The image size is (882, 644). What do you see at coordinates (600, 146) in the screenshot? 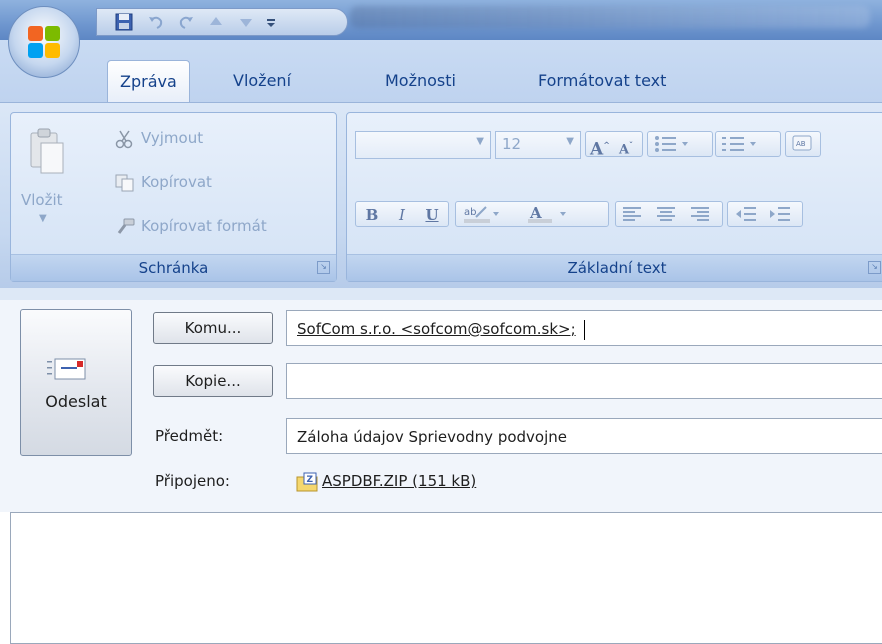
I see `grow-font-icon: A^` at bounding box center [600, 146].